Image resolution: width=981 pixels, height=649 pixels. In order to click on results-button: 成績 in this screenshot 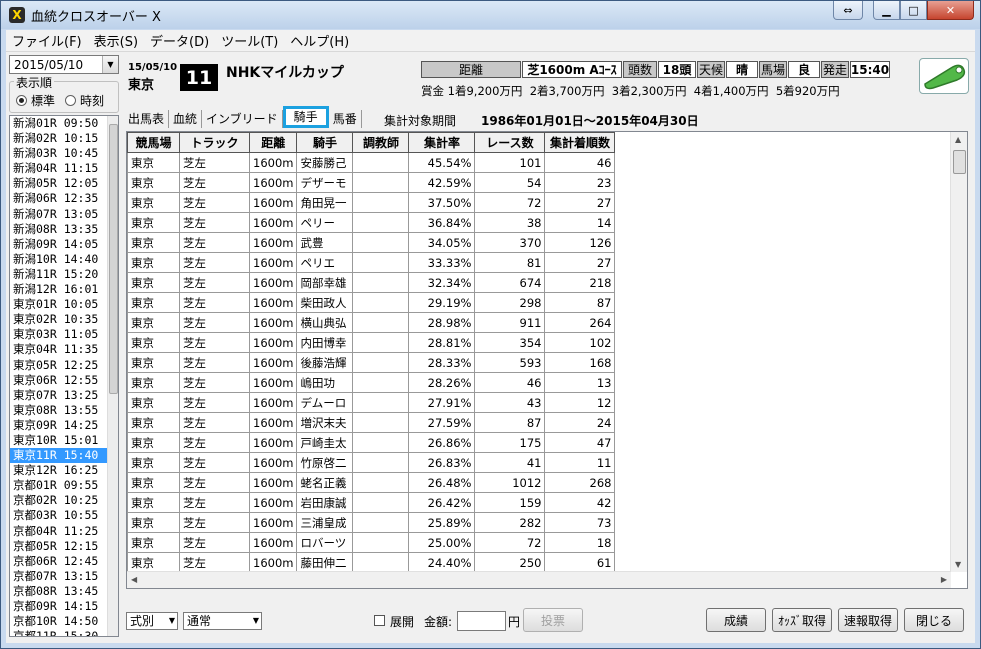, I will do `click(736, 620)`.